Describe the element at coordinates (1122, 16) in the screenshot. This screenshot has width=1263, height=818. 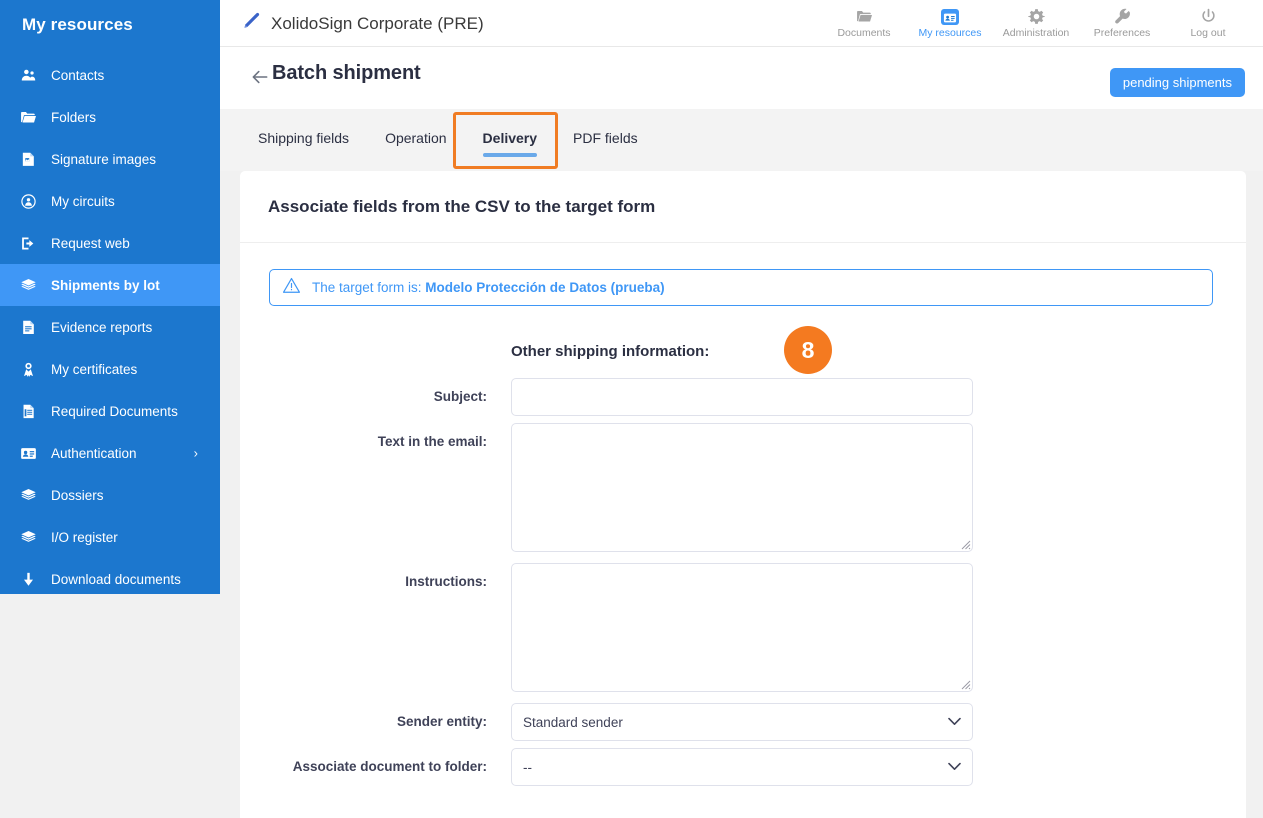
I see `wrench-icon` at that location.